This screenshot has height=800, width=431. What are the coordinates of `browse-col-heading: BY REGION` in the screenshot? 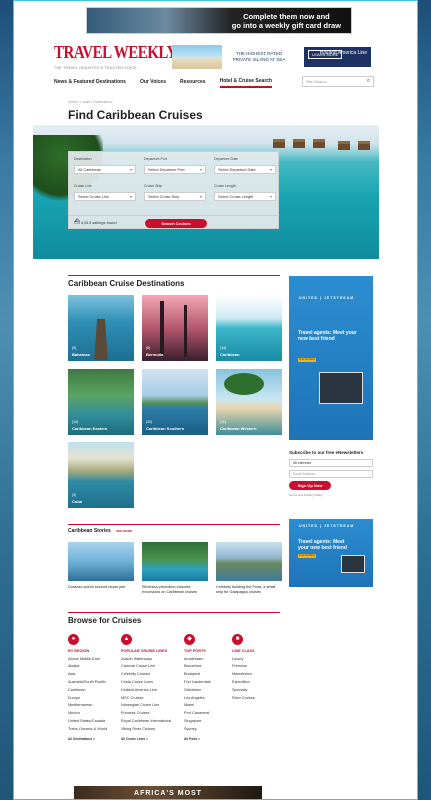 It's located at (79, 651).